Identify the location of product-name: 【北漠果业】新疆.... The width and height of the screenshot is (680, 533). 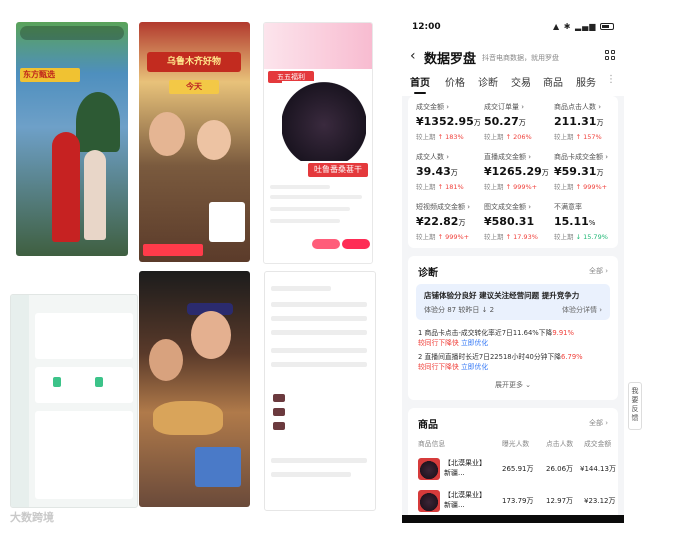
(463, 500).